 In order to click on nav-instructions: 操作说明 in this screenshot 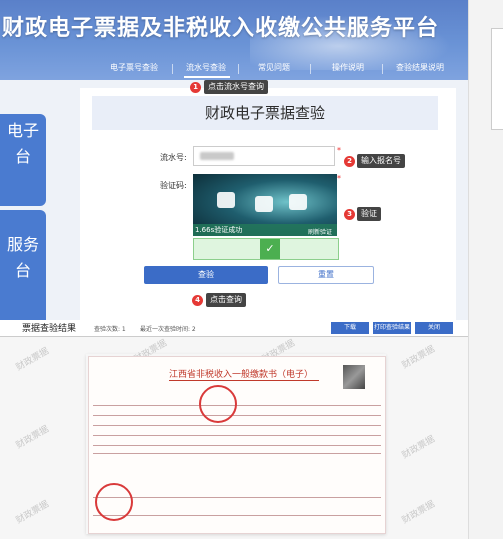, I will do `click(348, 67)`.